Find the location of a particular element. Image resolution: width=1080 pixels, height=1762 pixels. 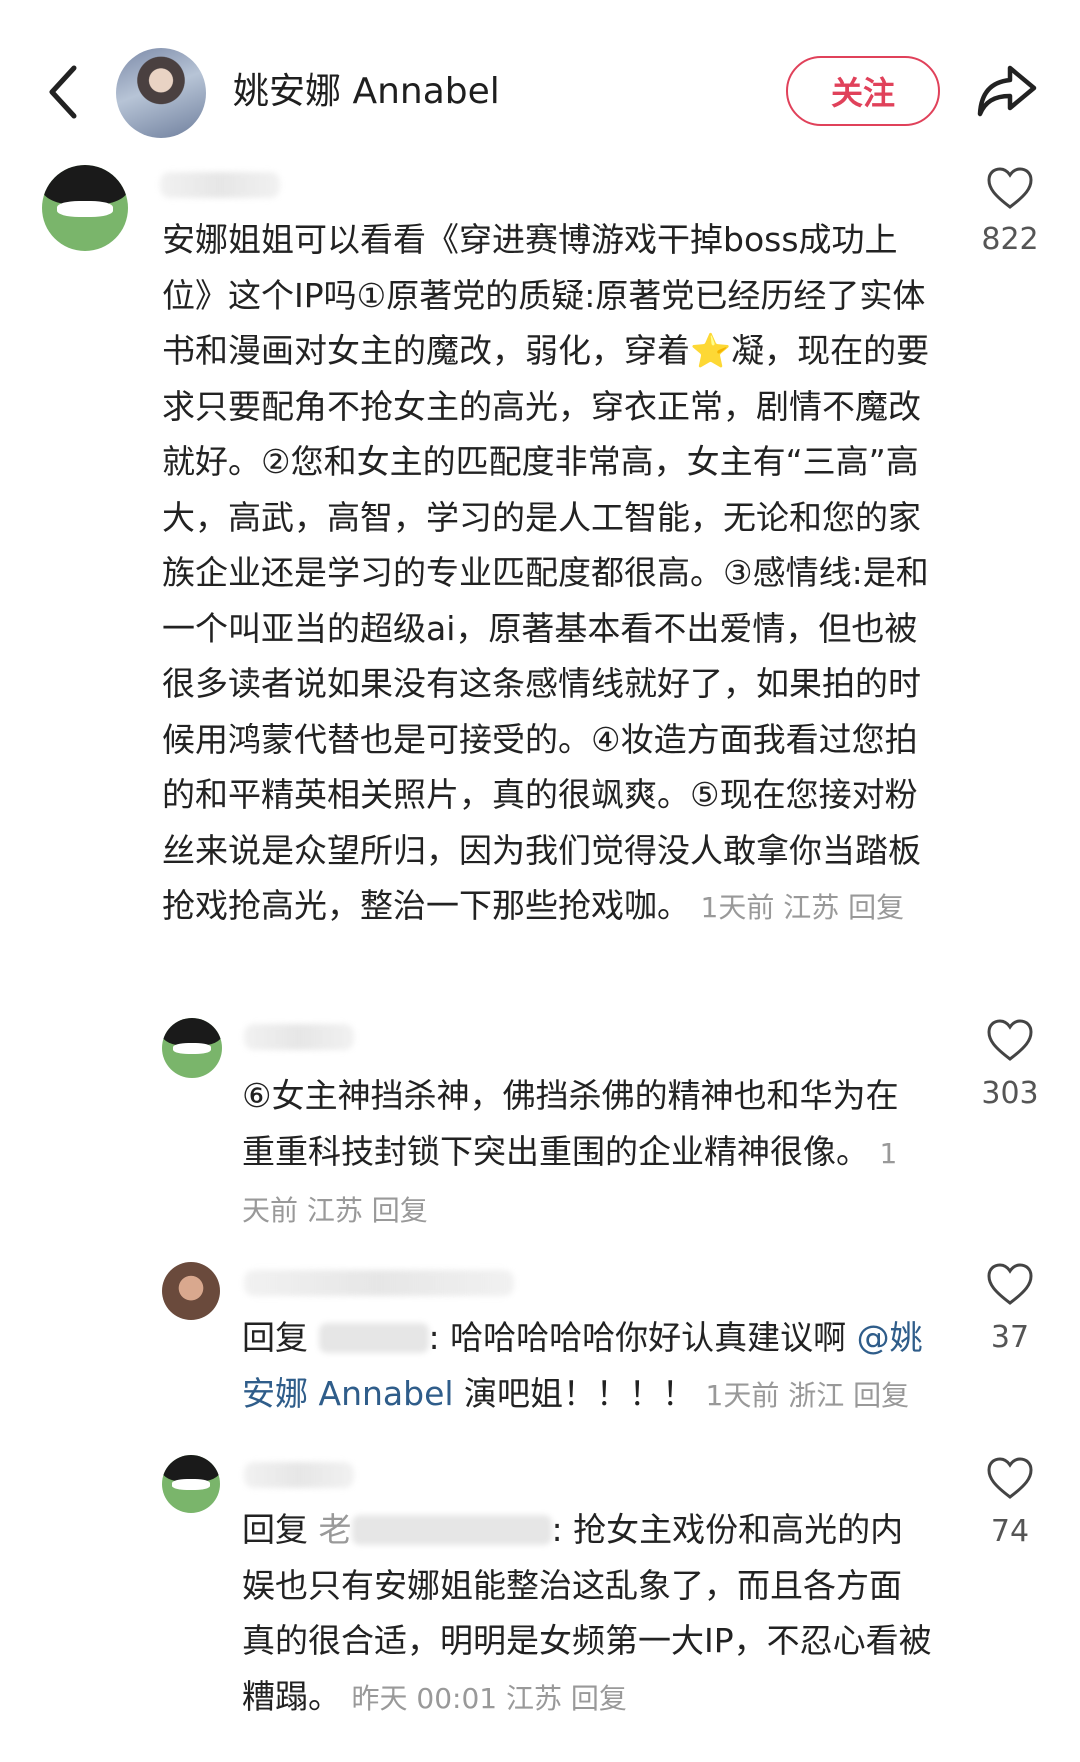

profile-name: 姚安娜 Annabel is located at coordinates (366, 92).